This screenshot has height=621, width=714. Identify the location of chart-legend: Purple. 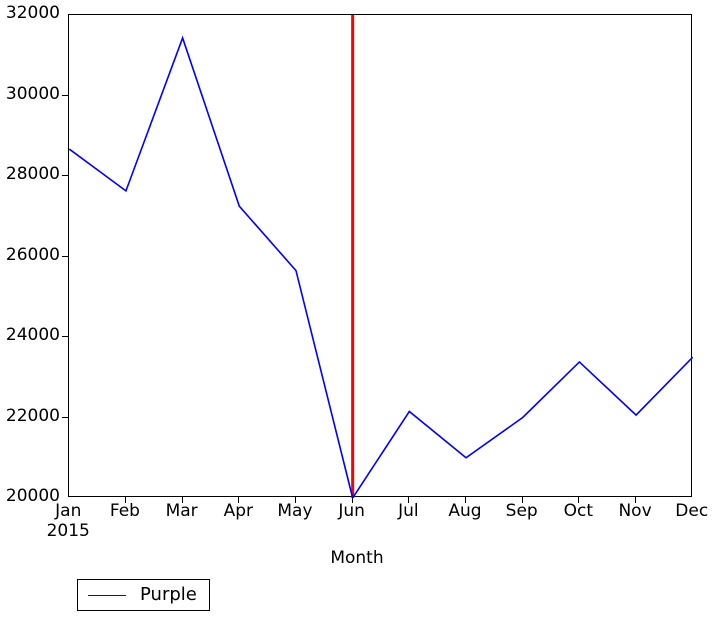
(143, 595).